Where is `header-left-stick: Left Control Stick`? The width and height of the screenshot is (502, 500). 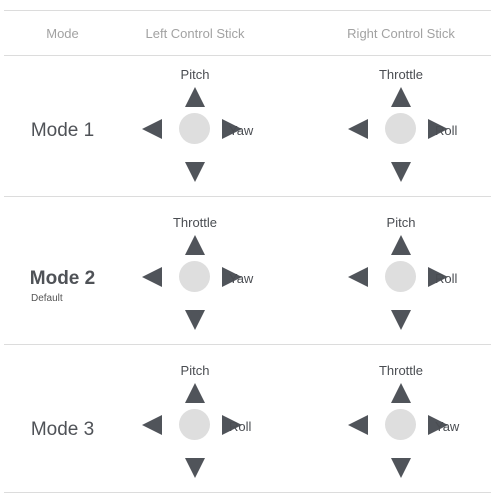
header-left-stick: Left Control Stick is located at coordinates (195, 33).